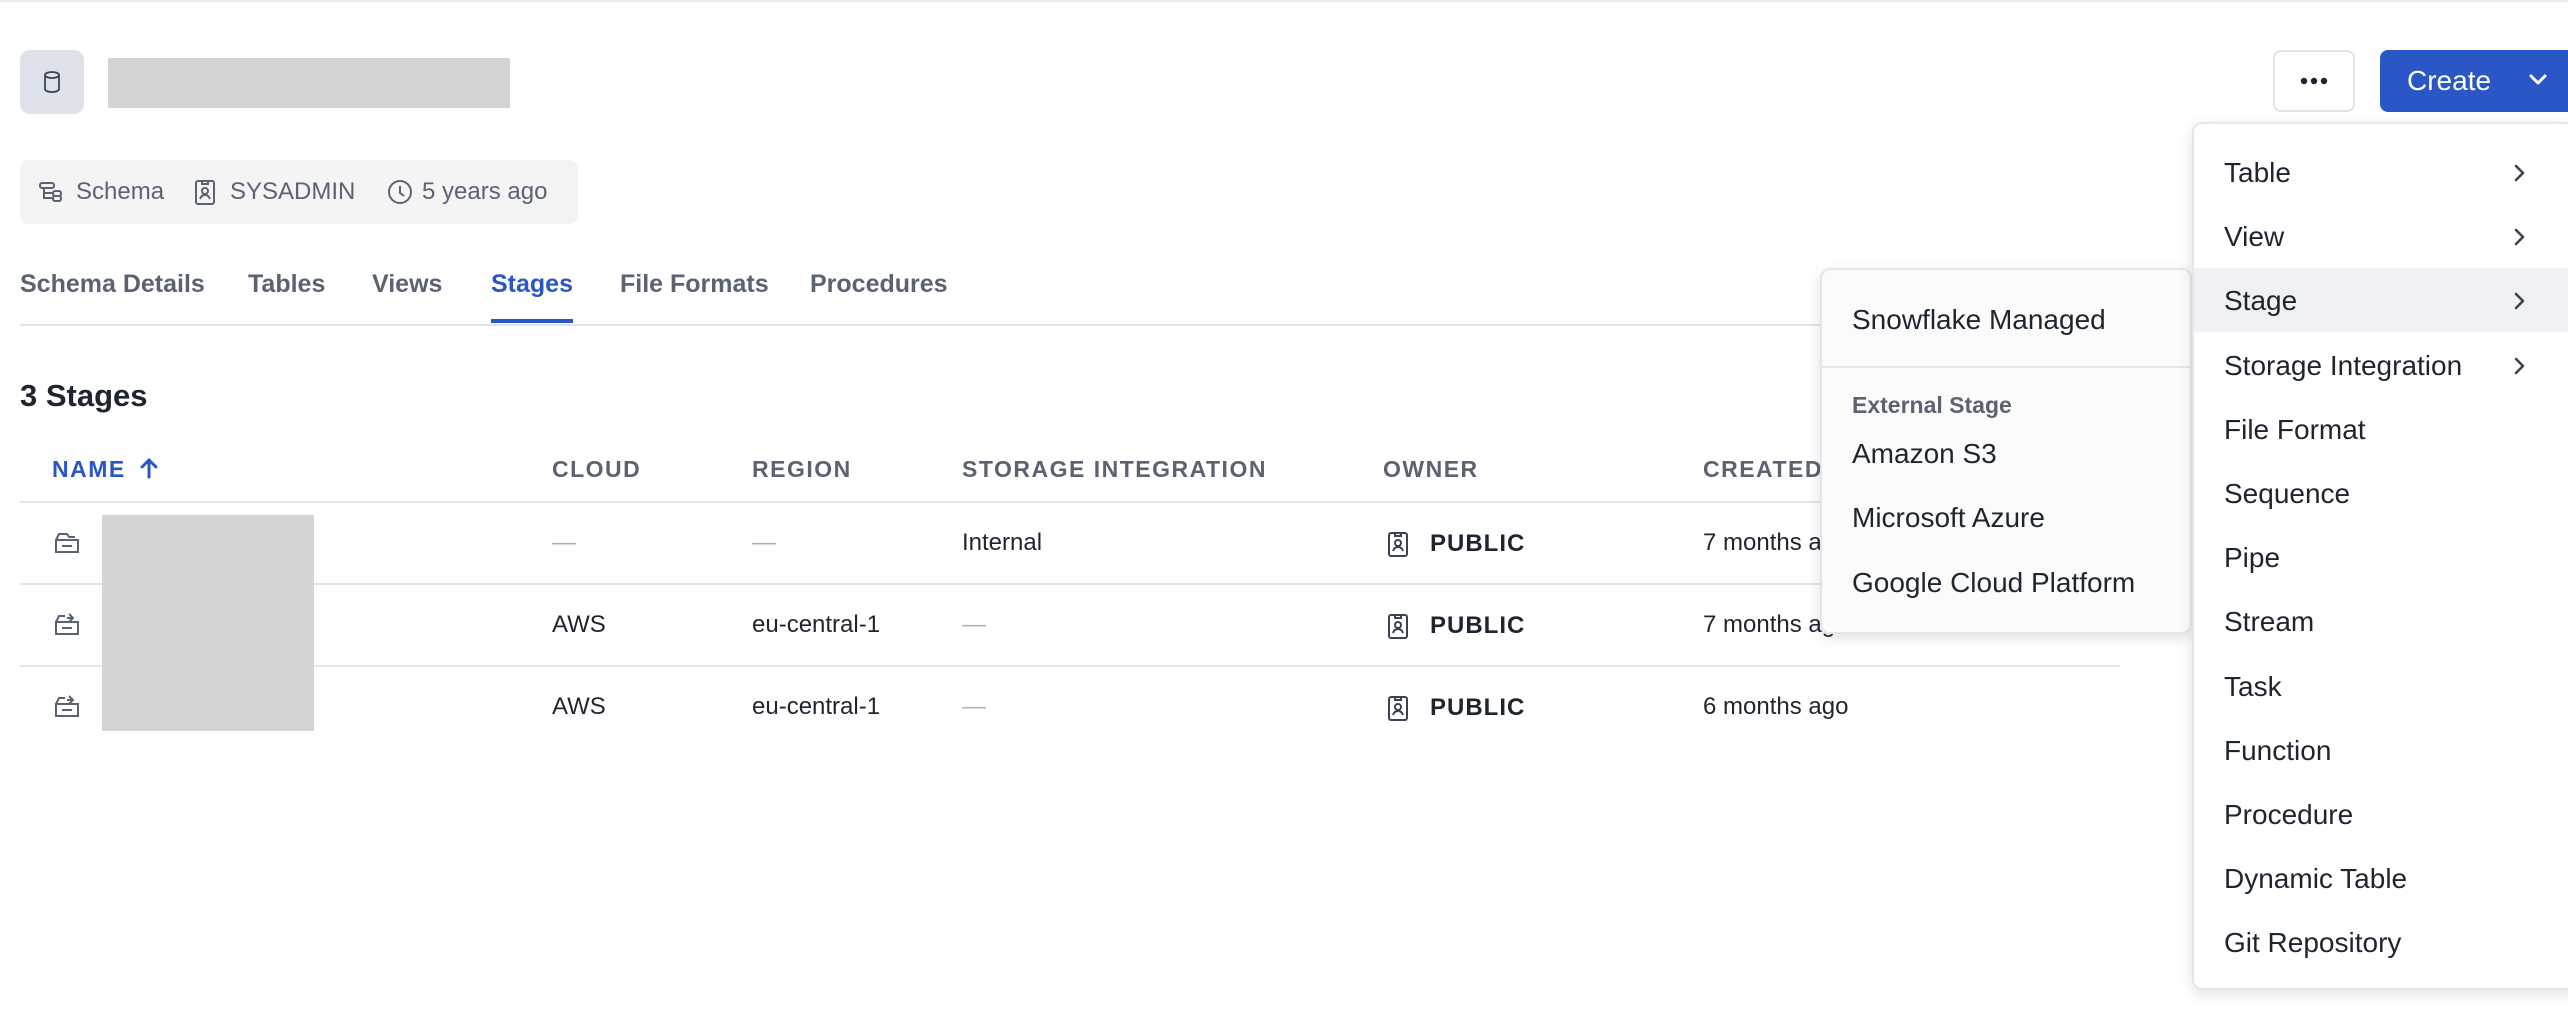 The width and height of the screenshot is (2568, 1013). I want to click on submenu-item-label: Google Cloud Platform, so click(1994, 582).